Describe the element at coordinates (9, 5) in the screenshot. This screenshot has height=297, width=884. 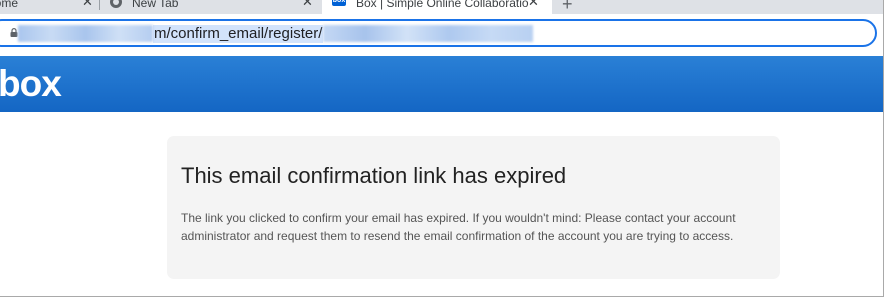
I see `tab-label: Home` at that location.